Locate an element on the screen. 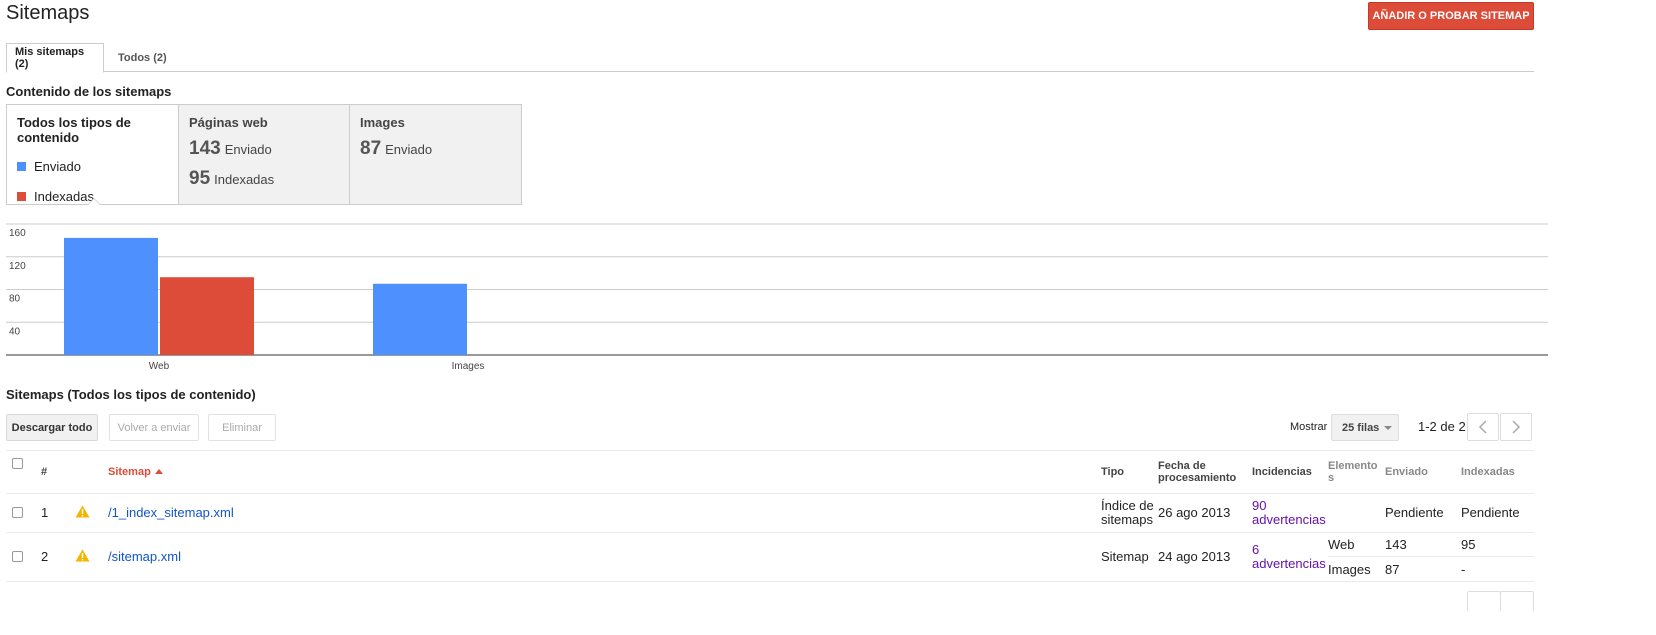 The width and height of the screenshot is (1656, 635). download-all-button: Descargar todo is located at coordinates (52, 427).